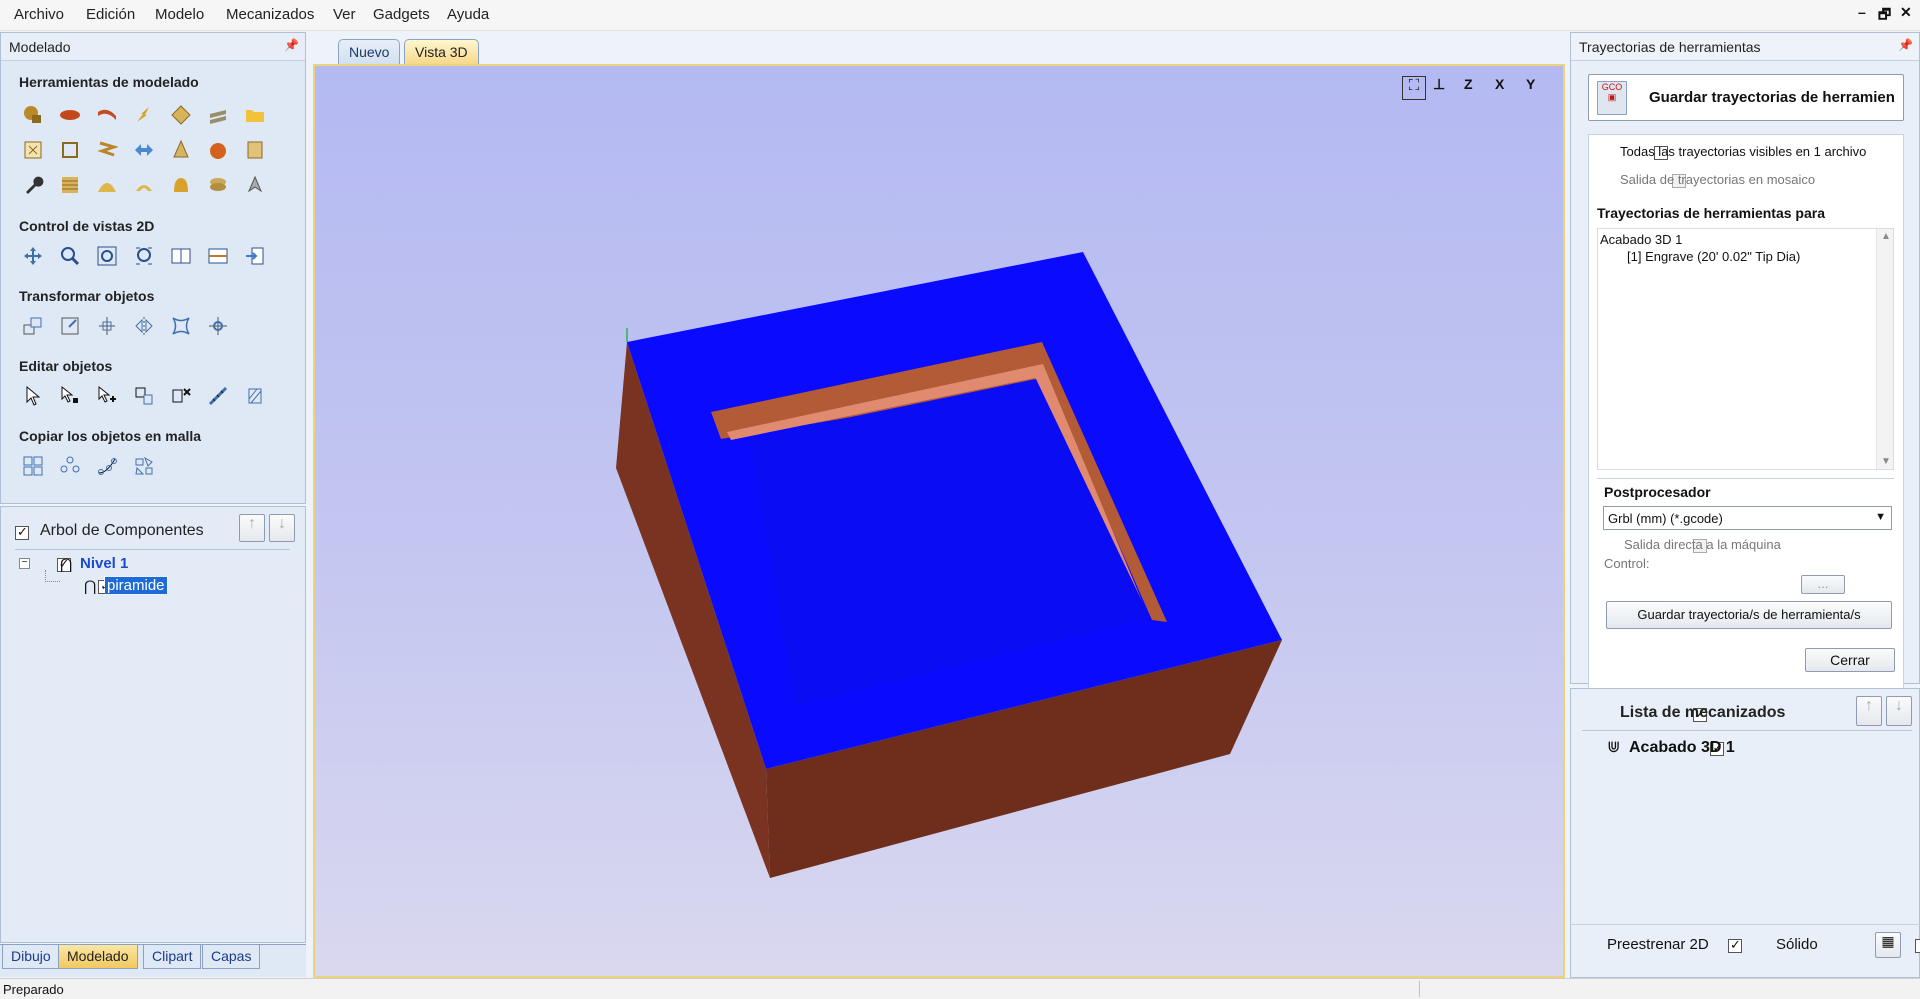  What do you see at coordinates (218, 150) in the screenshot?
I see `smooth-icon` at bounding box center [218, 150].